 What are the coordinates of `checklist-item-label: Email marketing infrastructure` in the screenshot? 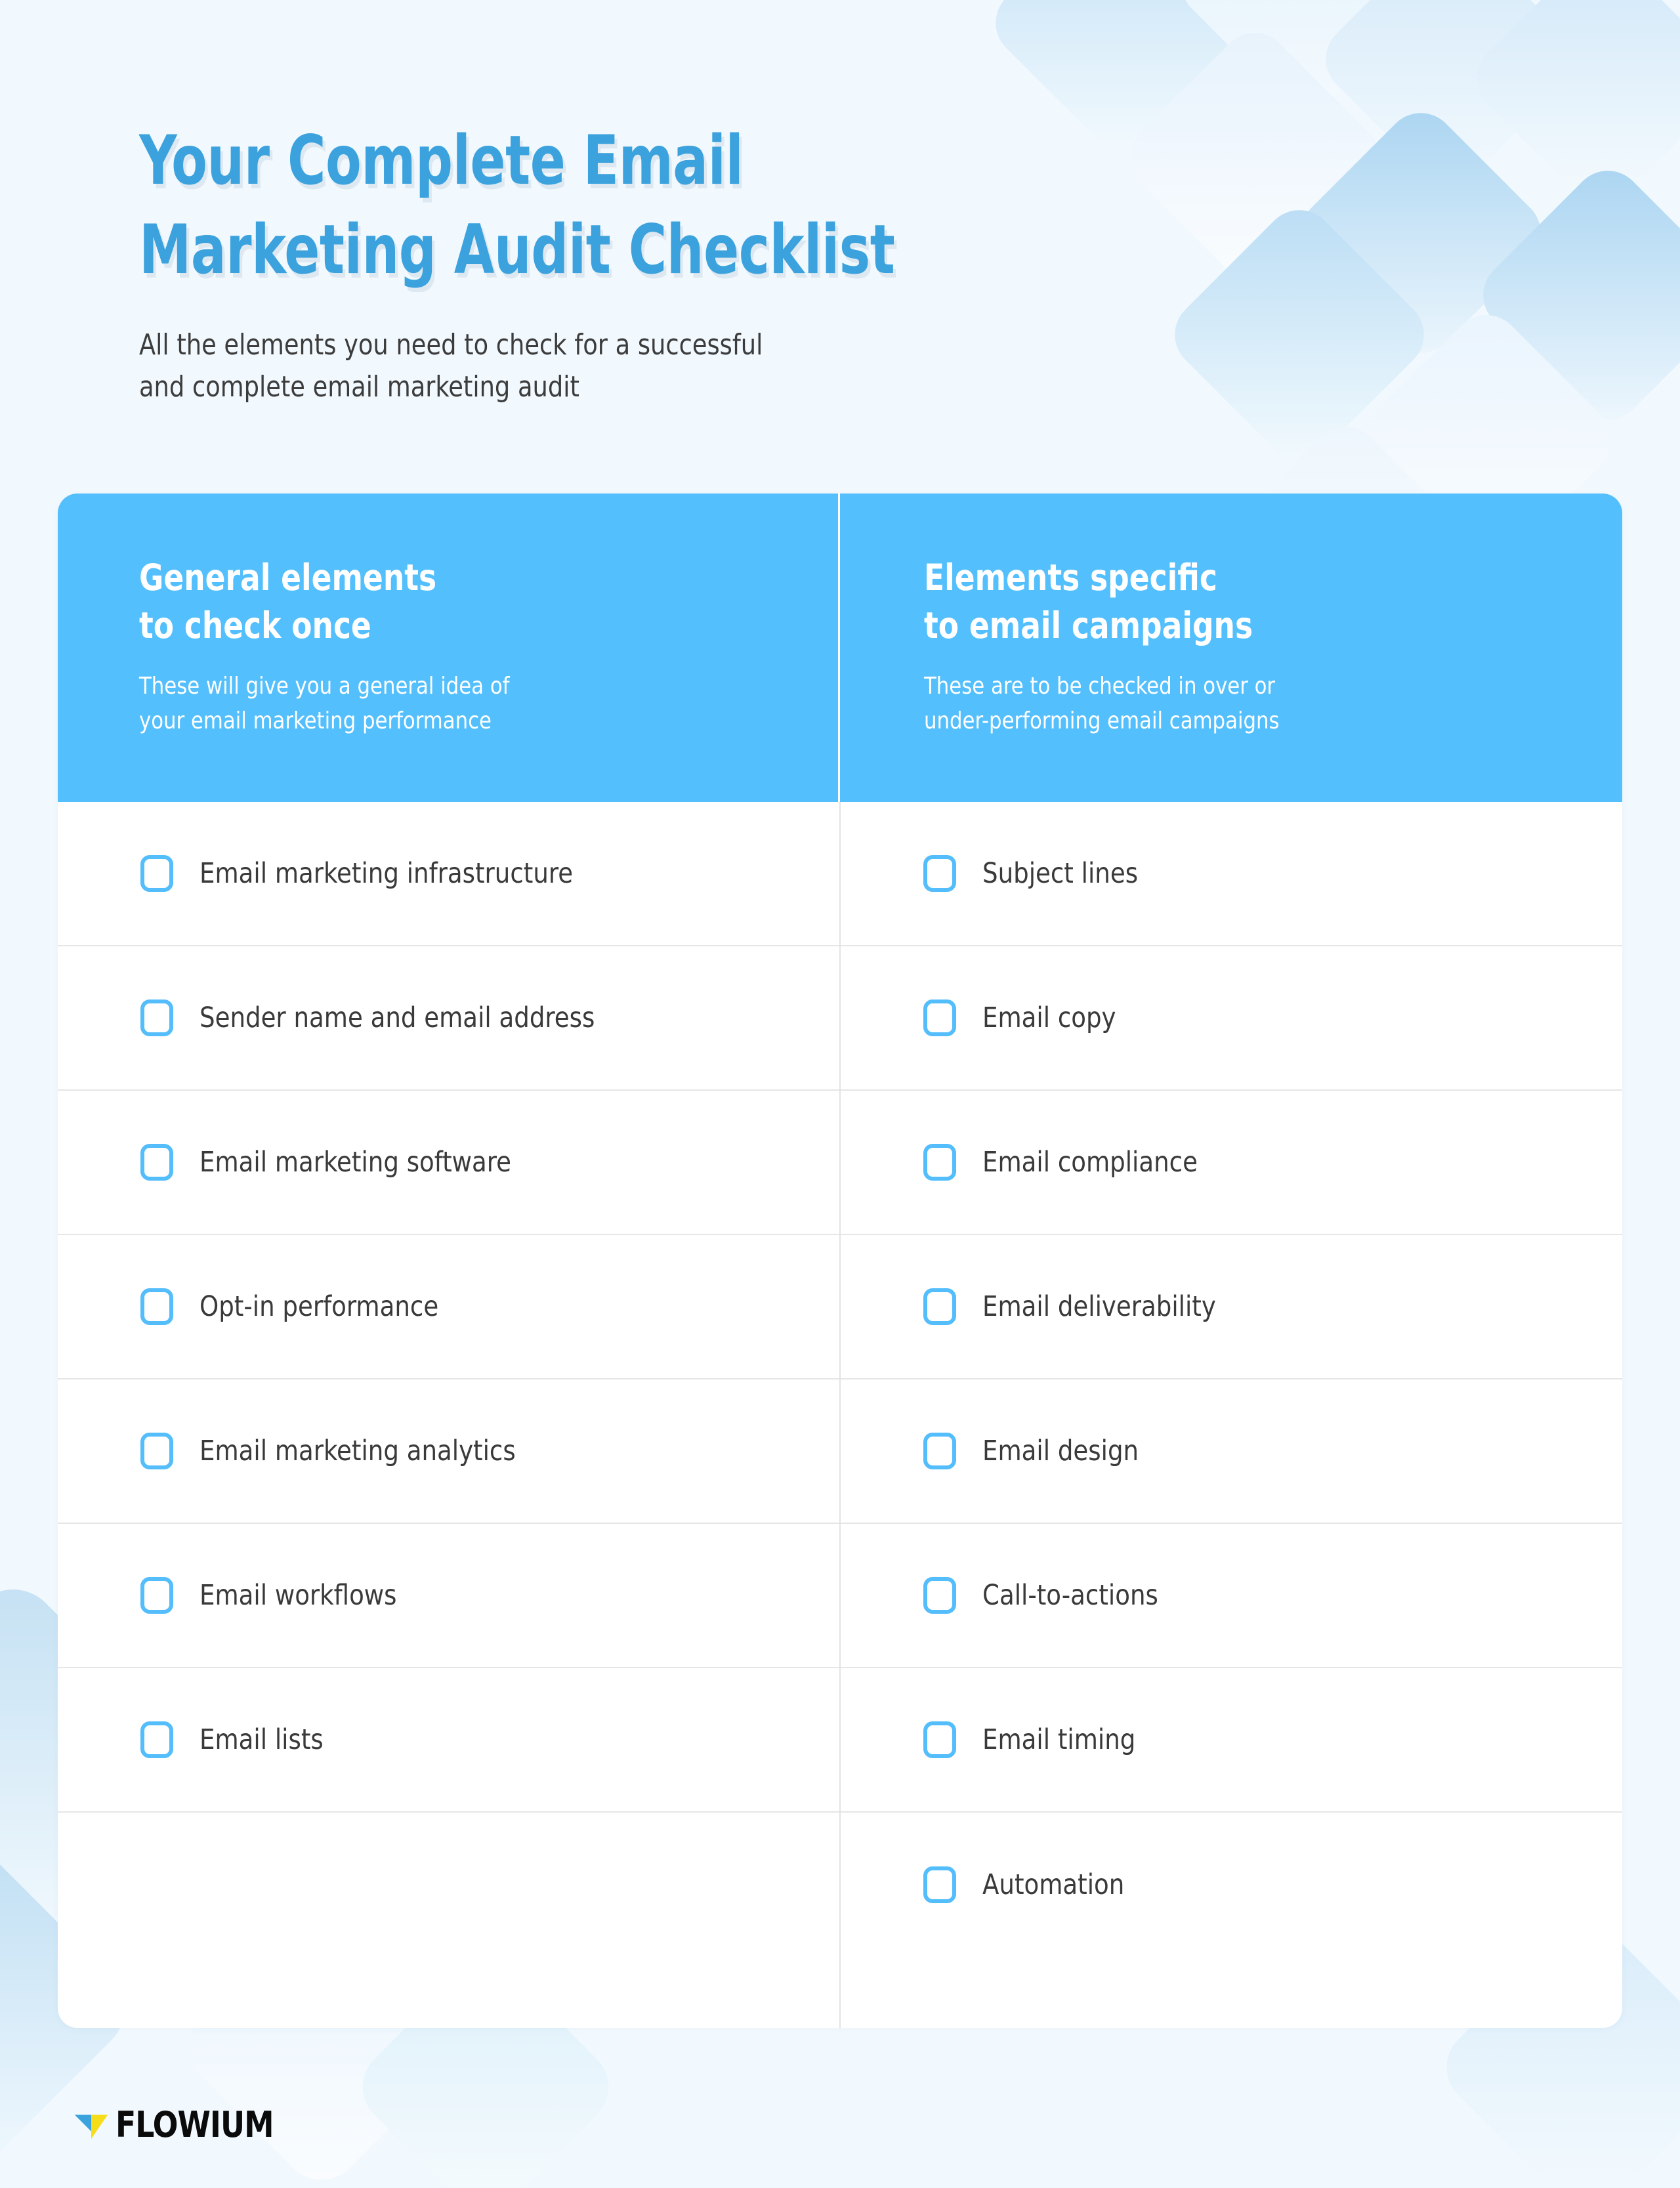 It's located at (387, 873).